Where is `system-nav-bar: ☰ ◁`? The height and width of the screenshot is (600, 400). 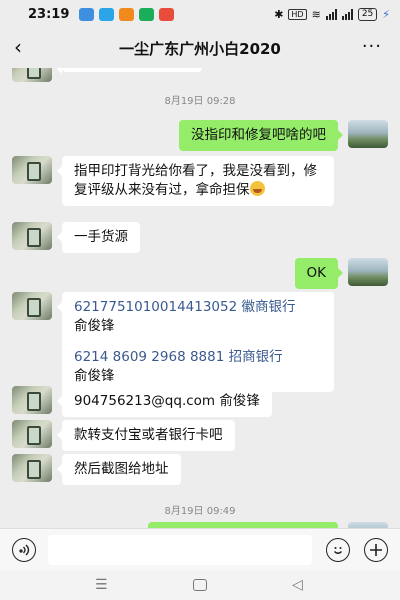 system-nav-bar: ☰ ◁ is located at coordinates (200, 585).